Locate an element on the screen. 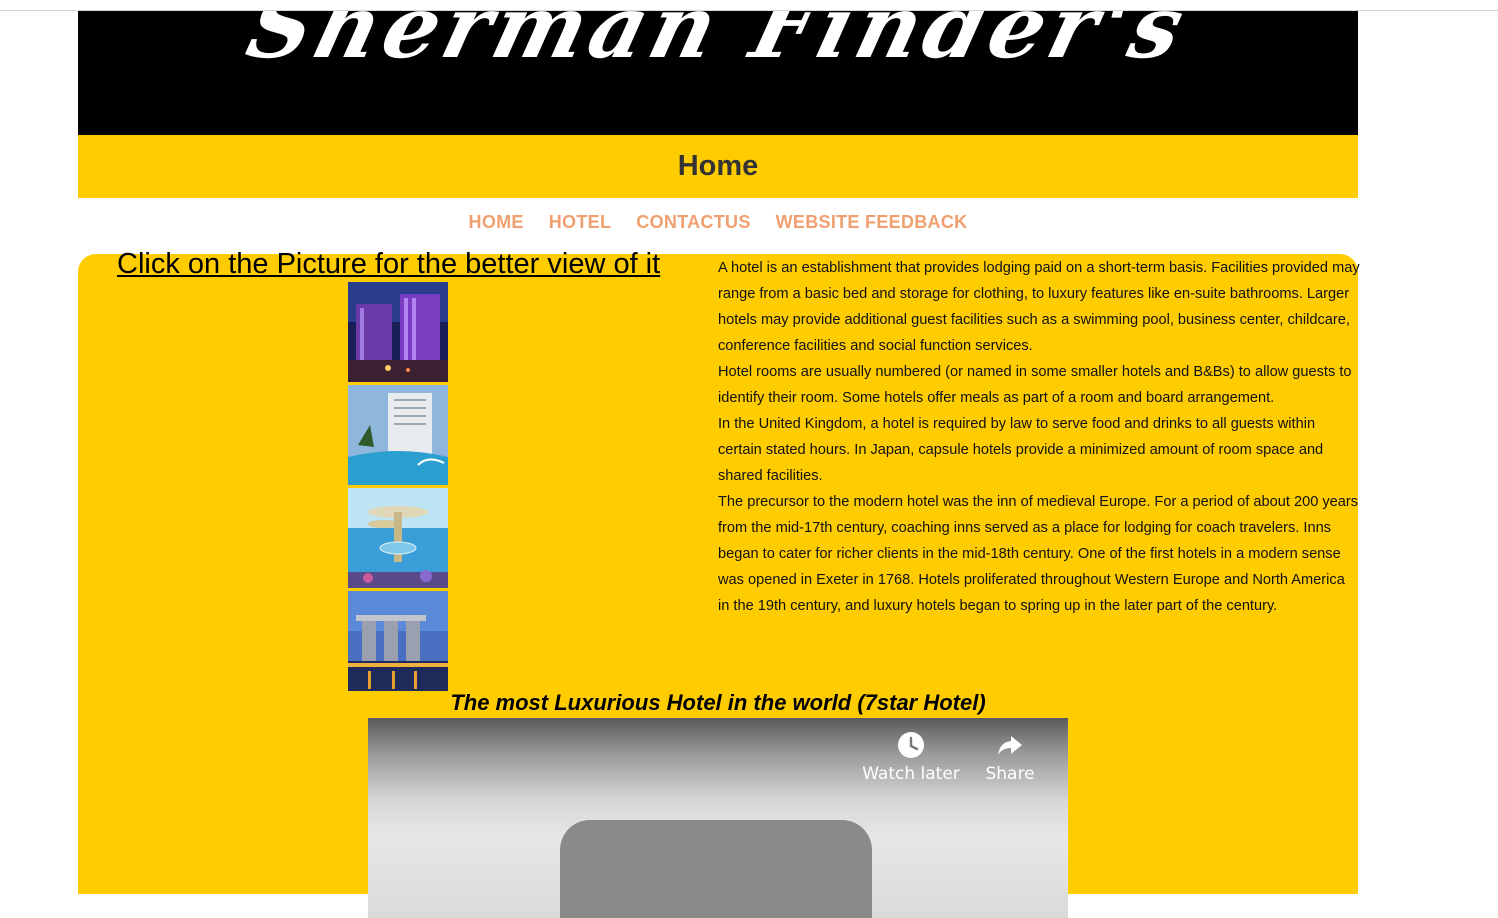  nav-link-home: HOME is located at coordinates (496, 222).